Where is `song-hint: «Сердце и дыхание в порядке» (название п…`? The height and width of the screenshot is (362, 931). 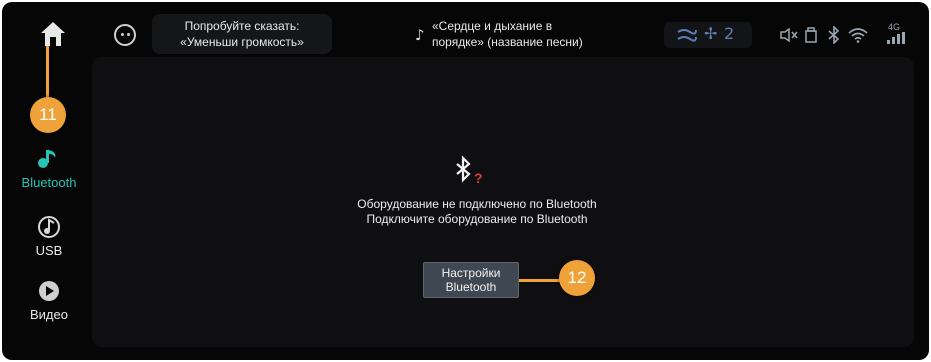 song-hint: «Сердце и дыхание в порядке» (название п… is located at coordinates (537, 34).